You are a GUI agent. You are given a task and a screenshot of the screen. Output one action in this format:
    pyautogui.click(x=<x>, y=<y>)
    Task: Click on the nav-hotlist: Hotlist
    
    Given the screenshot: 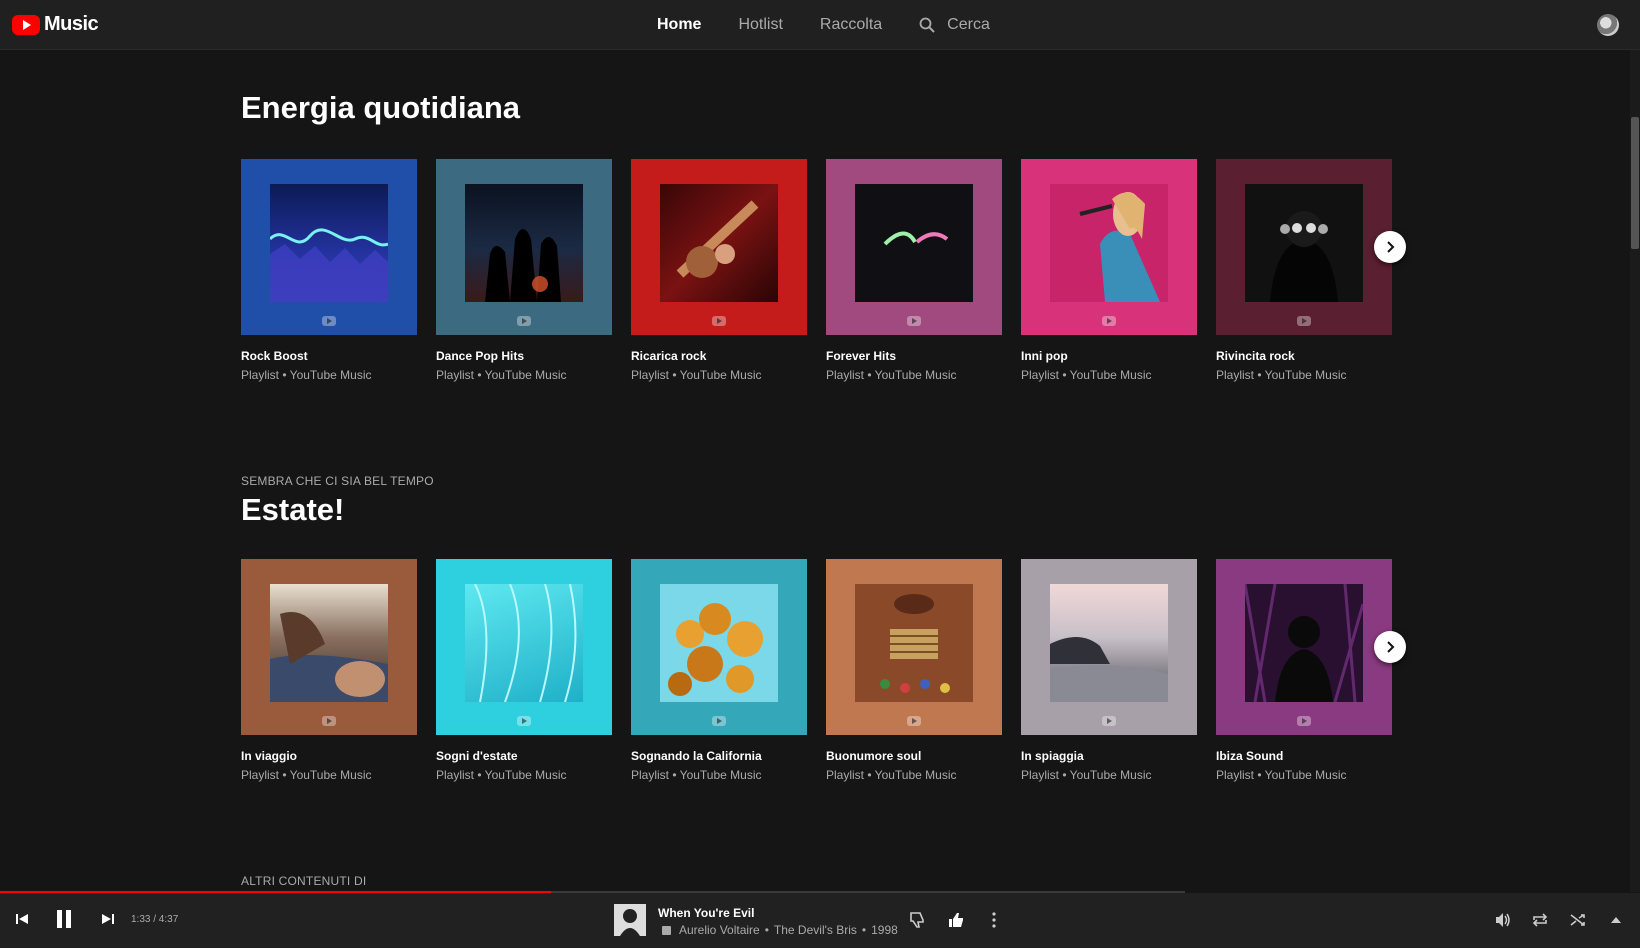 What is the action you would take?
    pyautogui.click(x=760, y=25)
    